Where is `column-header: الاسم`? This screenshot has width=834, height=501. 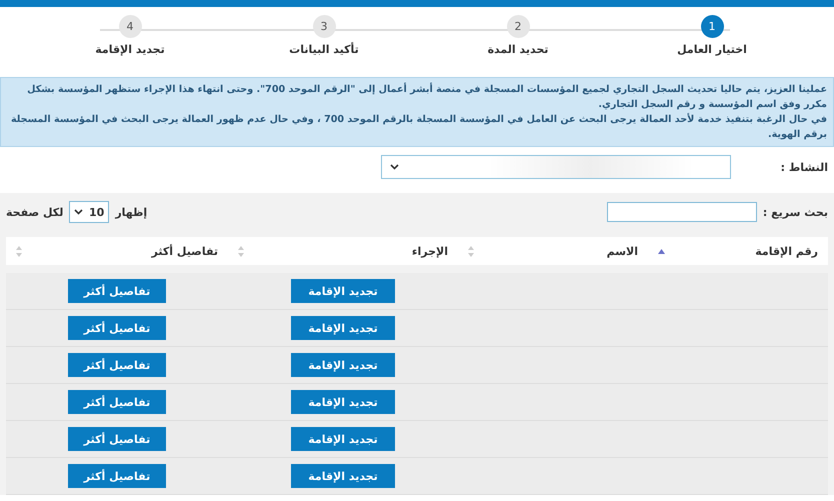
column-header: الاسم is located at coordinates (622, 251).